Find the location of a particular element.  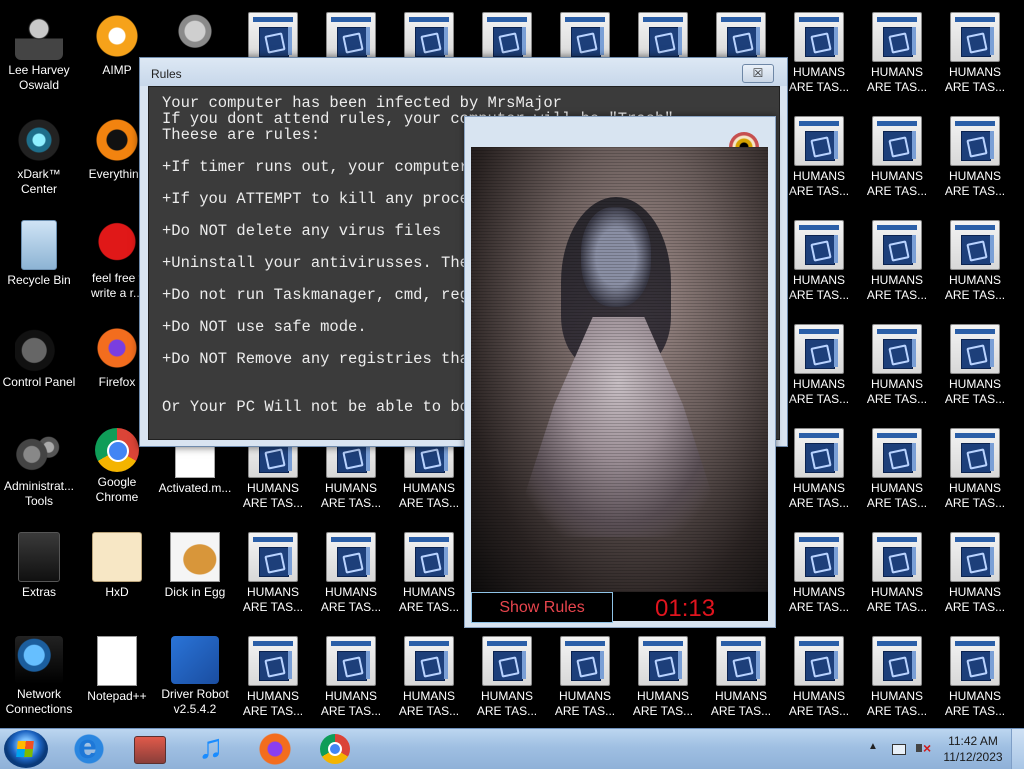

feel-free-to-write-glyph-icon is located at coordinates (117, 244).